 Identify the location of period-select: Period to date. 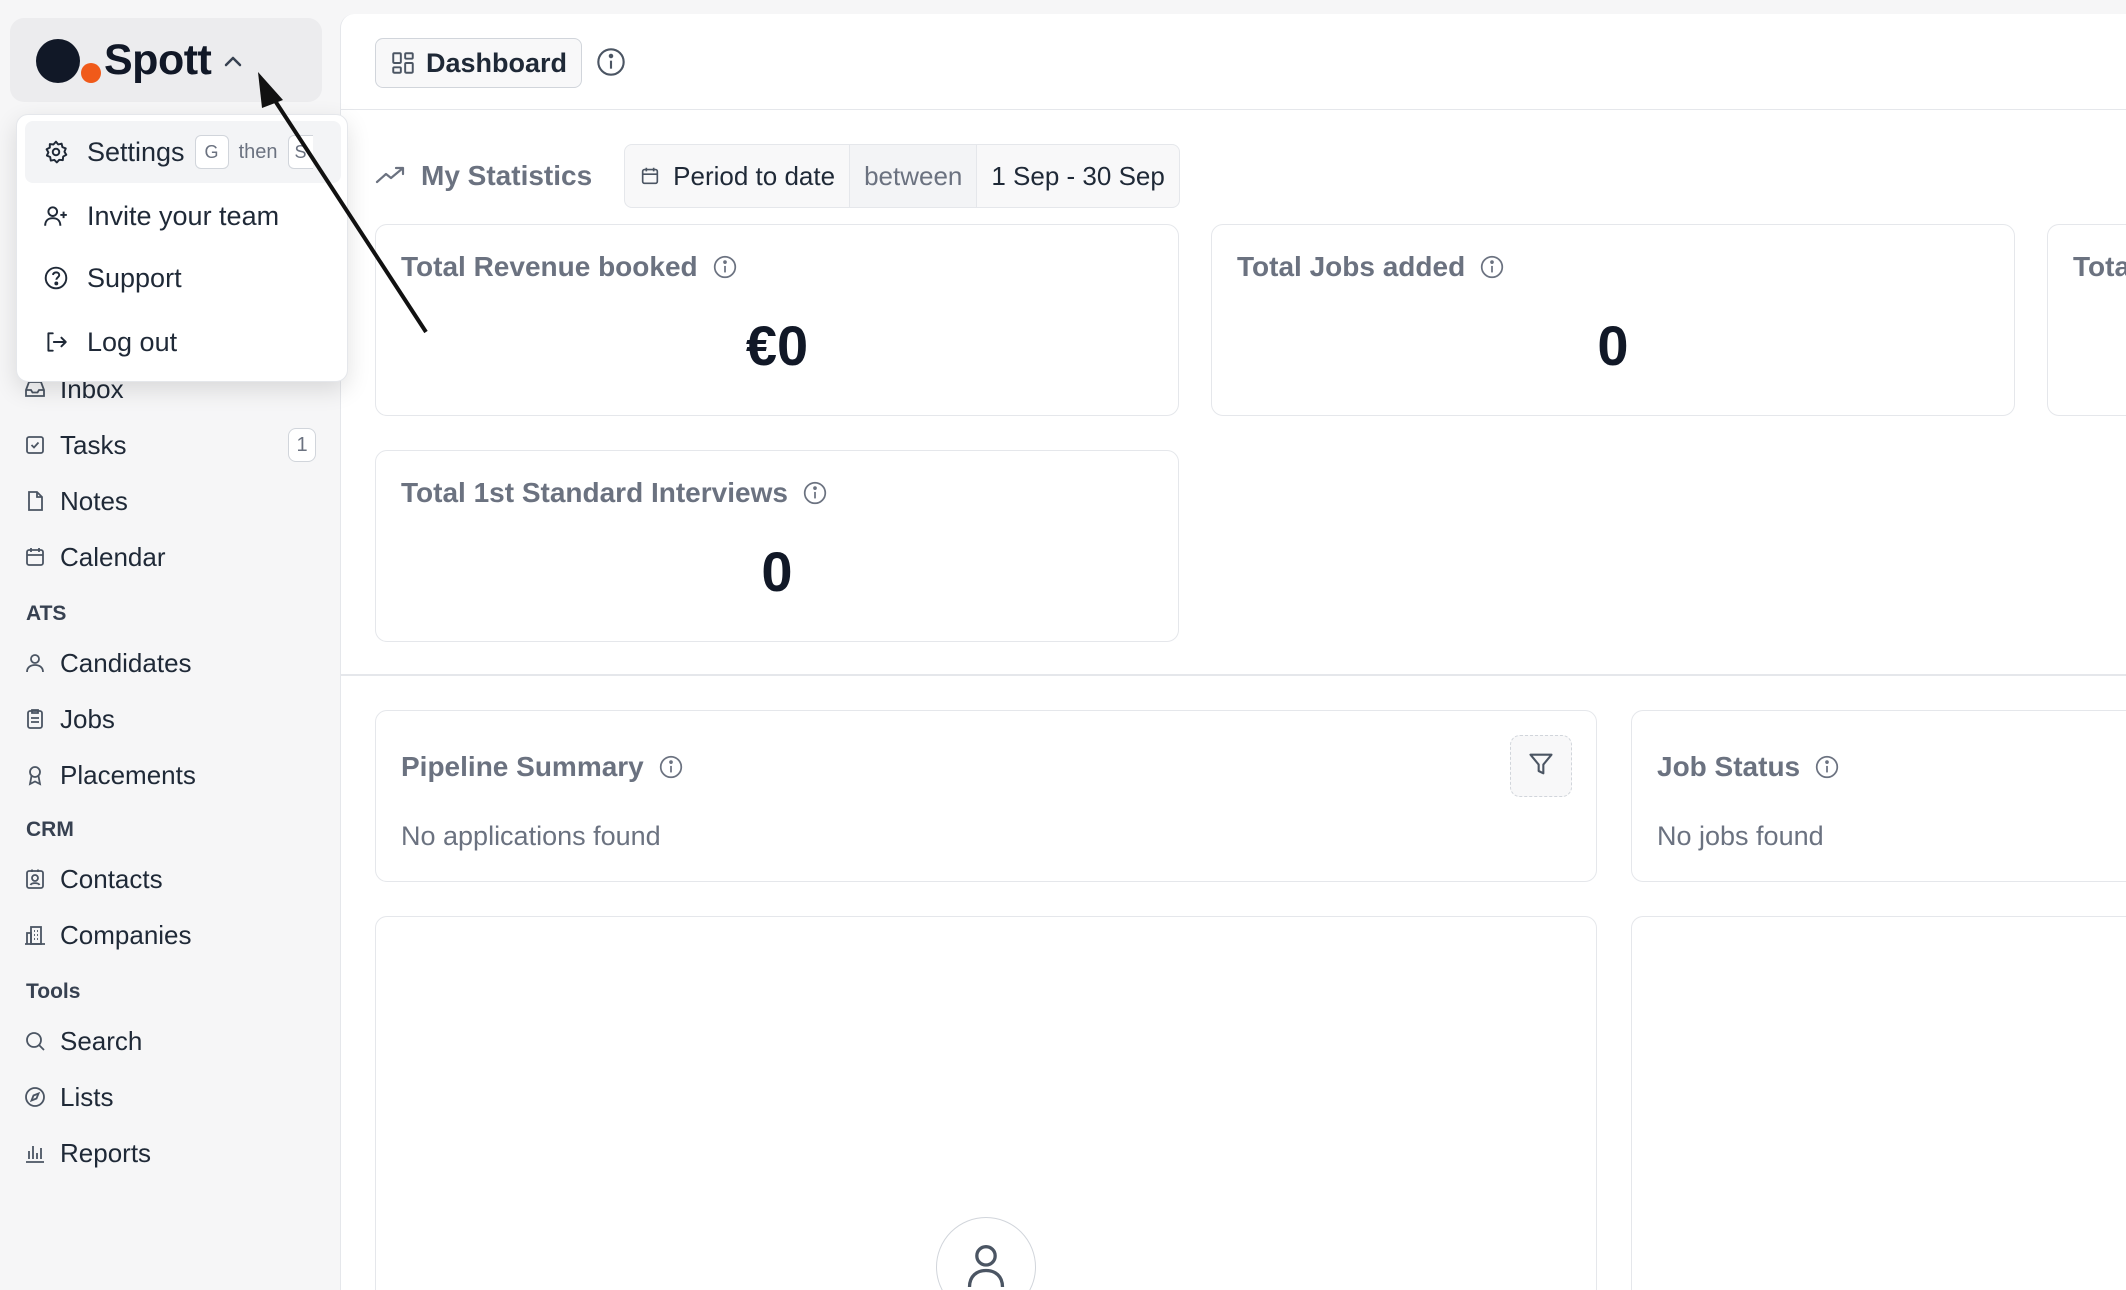
(738, 176).